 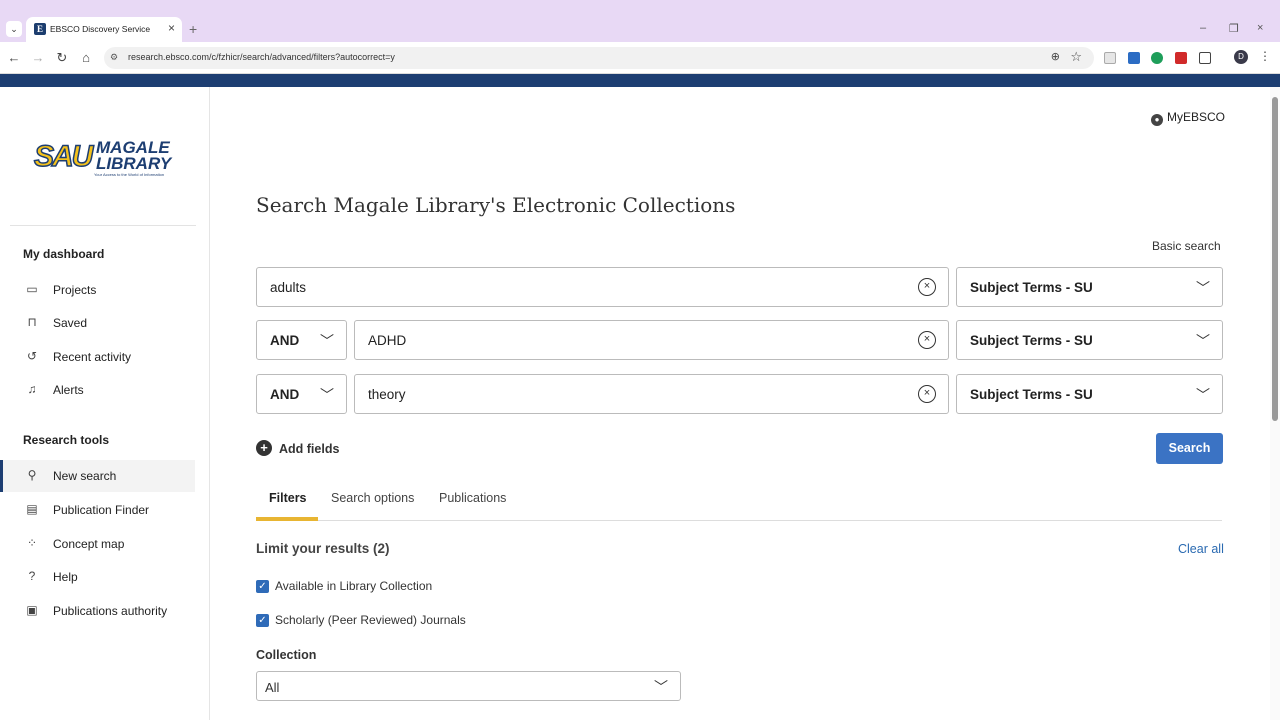 I want to click on sidebar-item-saved: ⊓ Saved, so click(x=97, y=323).